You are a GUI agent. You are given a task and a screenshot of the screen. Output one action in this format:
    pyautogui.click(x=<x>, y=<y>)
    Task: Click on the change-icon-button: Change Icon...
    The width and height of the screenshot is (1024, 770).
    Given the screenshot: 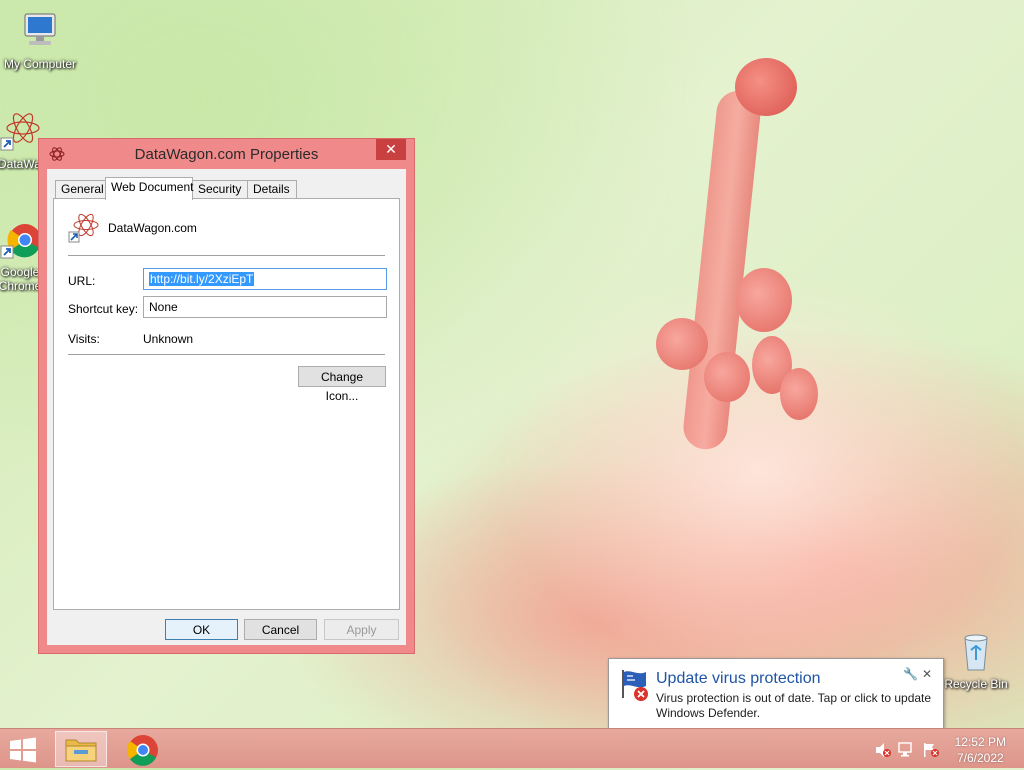 What is the action you would take?
    pyautogui.click(x=342, y=384)
    